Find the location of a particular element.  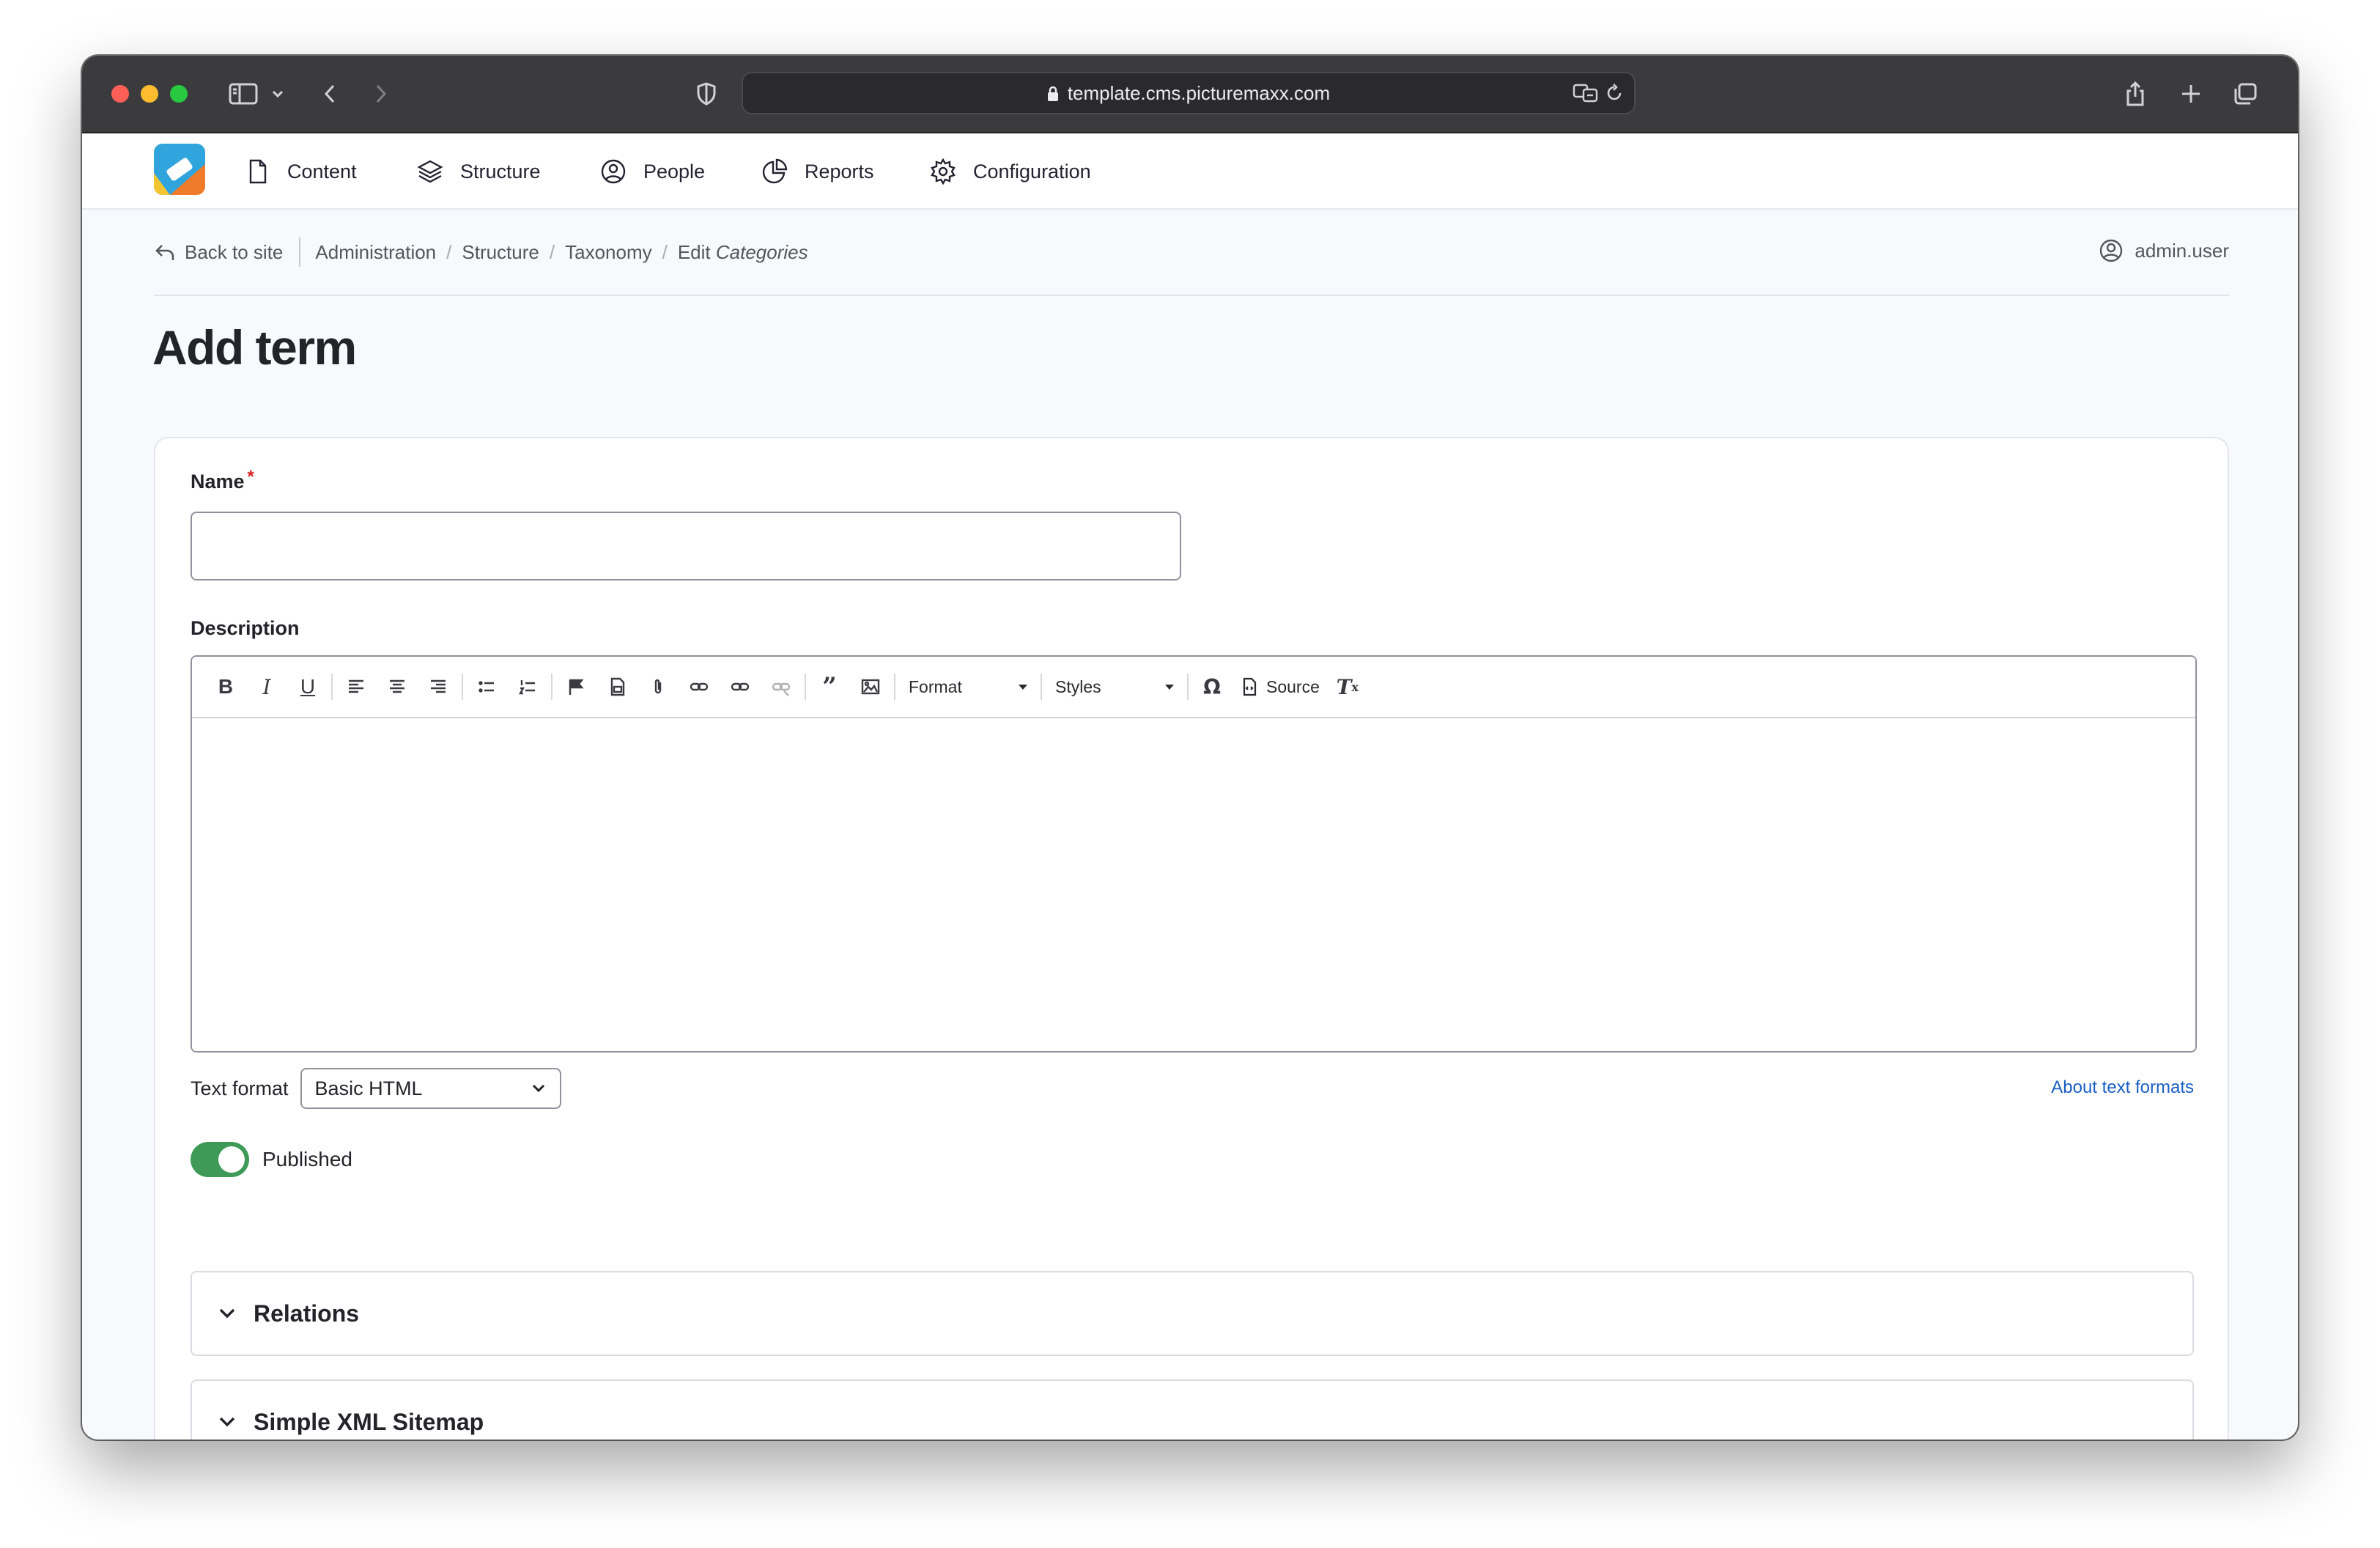

url-text: template.cms.picturemaxx.com is located at coordinates (1199, 92).